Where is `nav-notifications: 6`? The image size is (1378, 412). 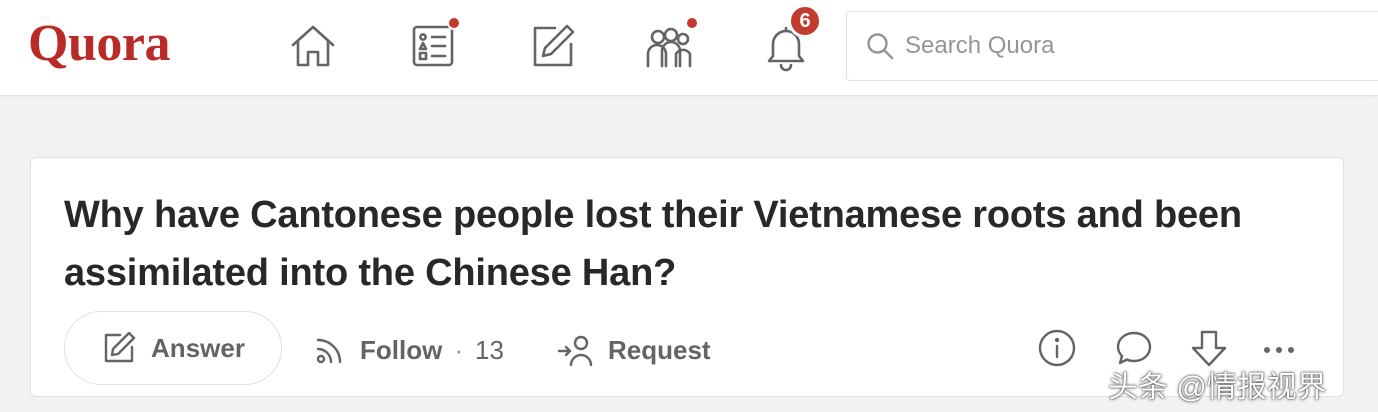
nav-notifications: 6 is located at coordinates (790, 39).